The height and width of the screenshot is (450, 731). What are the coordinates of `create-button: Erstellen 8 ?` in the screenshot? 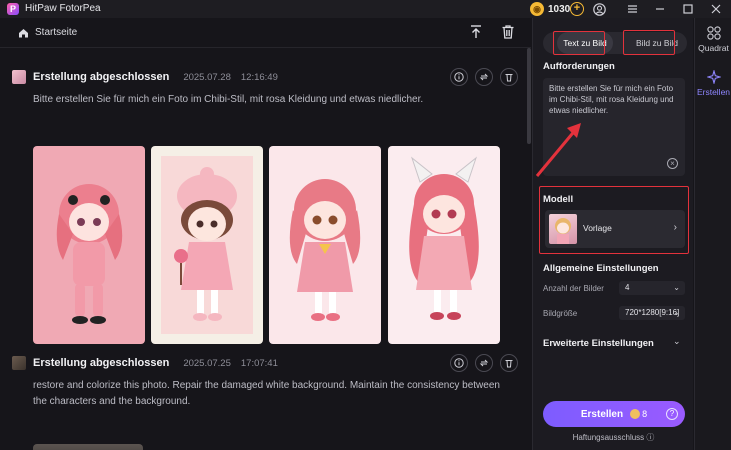 It's located at (614, 414).